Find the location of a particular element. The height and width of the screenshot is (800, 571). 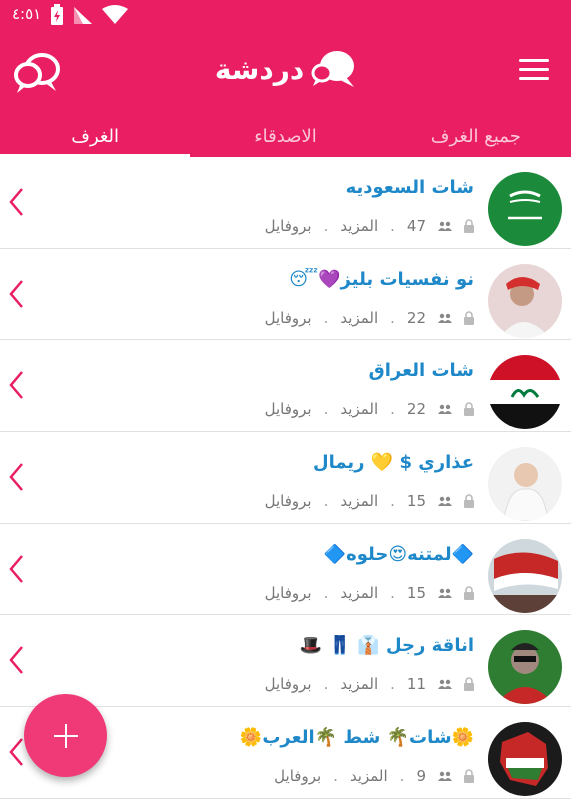

saudi-flag-icon is located at coordinates (525, 209).